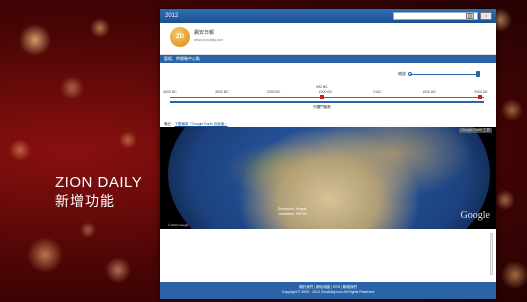 The image size is (527, 302). I want to click on location-detail: Jerusalem, 992 BC, so click(293, 214).